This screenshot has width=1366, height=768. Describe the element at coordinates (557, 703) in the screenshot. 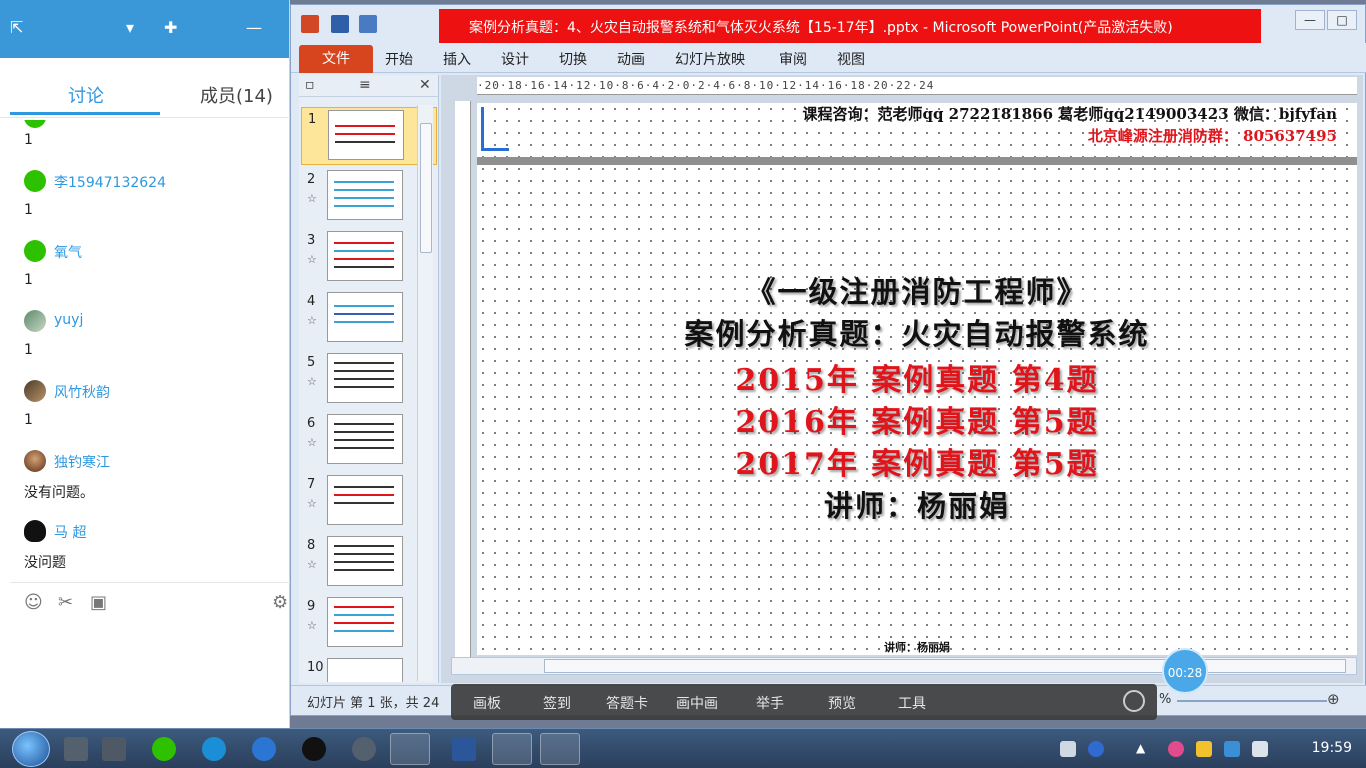

I see `signin-button: 签到` at that location.